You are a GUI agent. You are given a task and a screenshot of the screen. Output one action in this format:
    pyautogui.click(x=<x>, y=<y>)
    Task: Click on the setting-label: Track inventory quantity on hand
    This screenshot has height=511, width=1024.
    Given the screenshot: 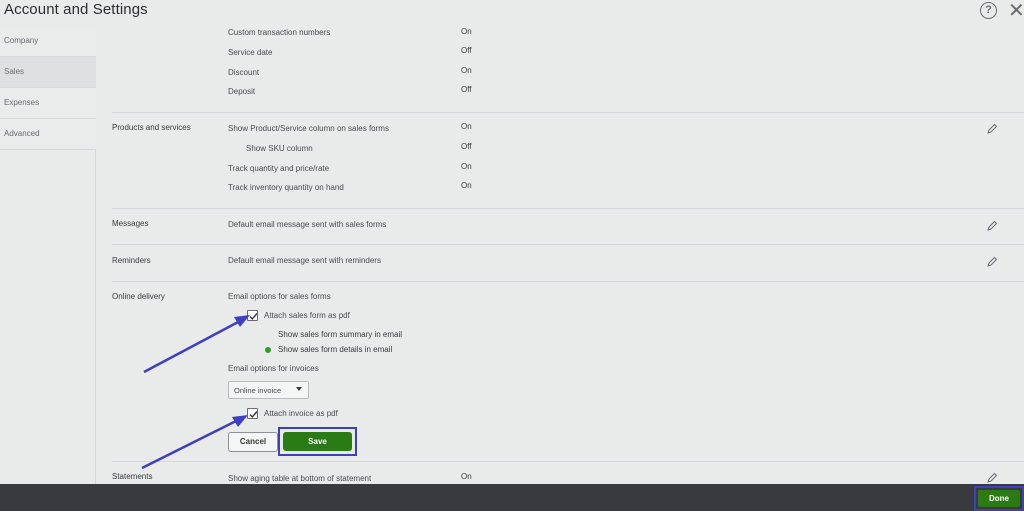 What is the action you would take?
    pyautogui.click(x=286, y=187)
    